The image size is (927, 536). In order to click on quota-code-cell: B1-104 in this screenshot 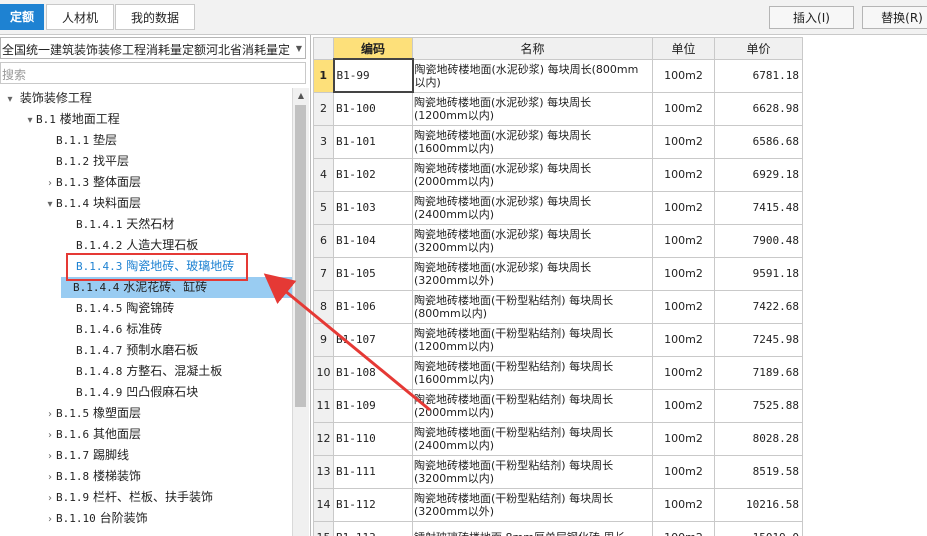, I will do `click(373, 240)`.